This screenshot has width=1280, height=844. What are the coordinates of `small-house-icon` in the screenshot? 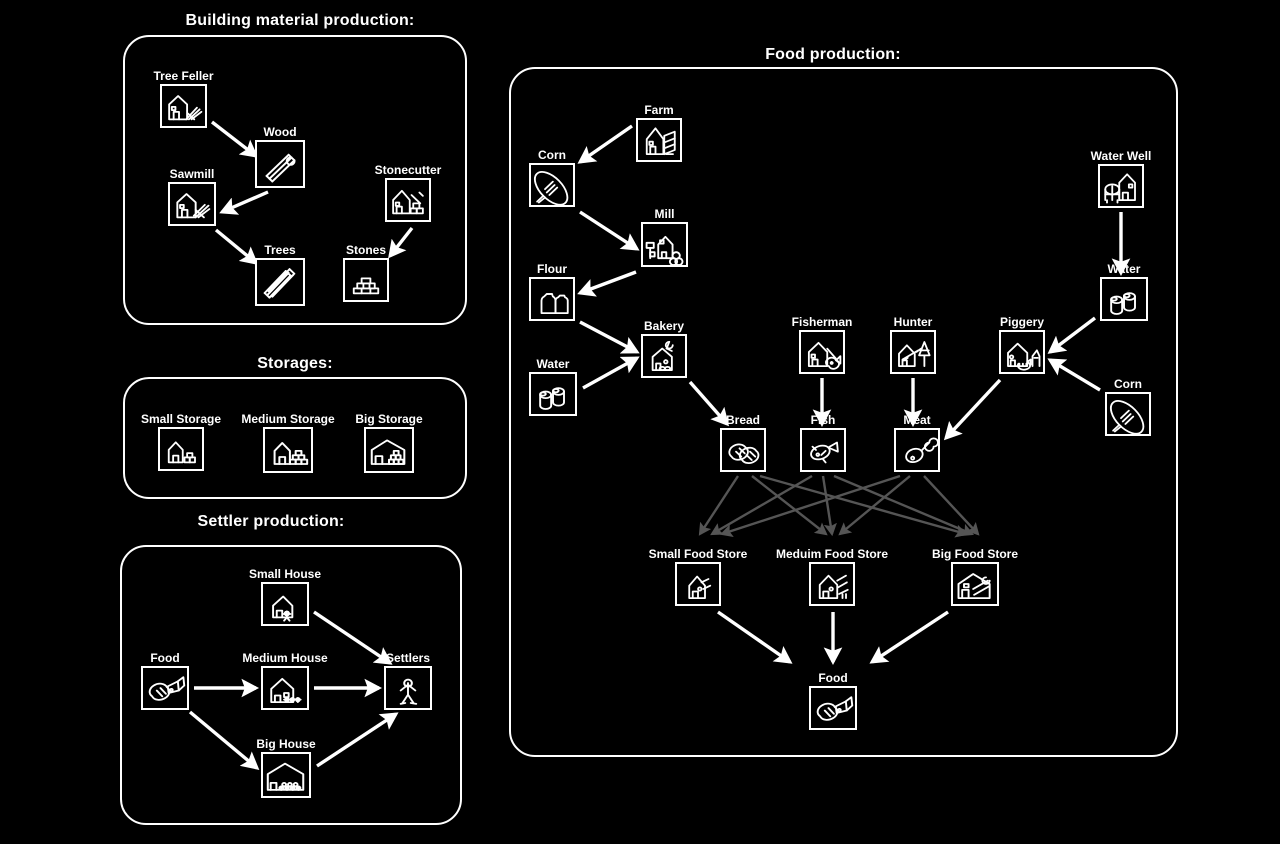 It's located at (285, 604).